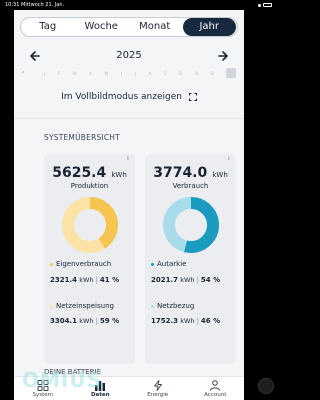 This screenshot has width=320, height=400. What do you see at coordinates (129, 73) in the screenshot?
I see `month-strip: J F M A M J J A S O N D` at bounding box center [129, 73].